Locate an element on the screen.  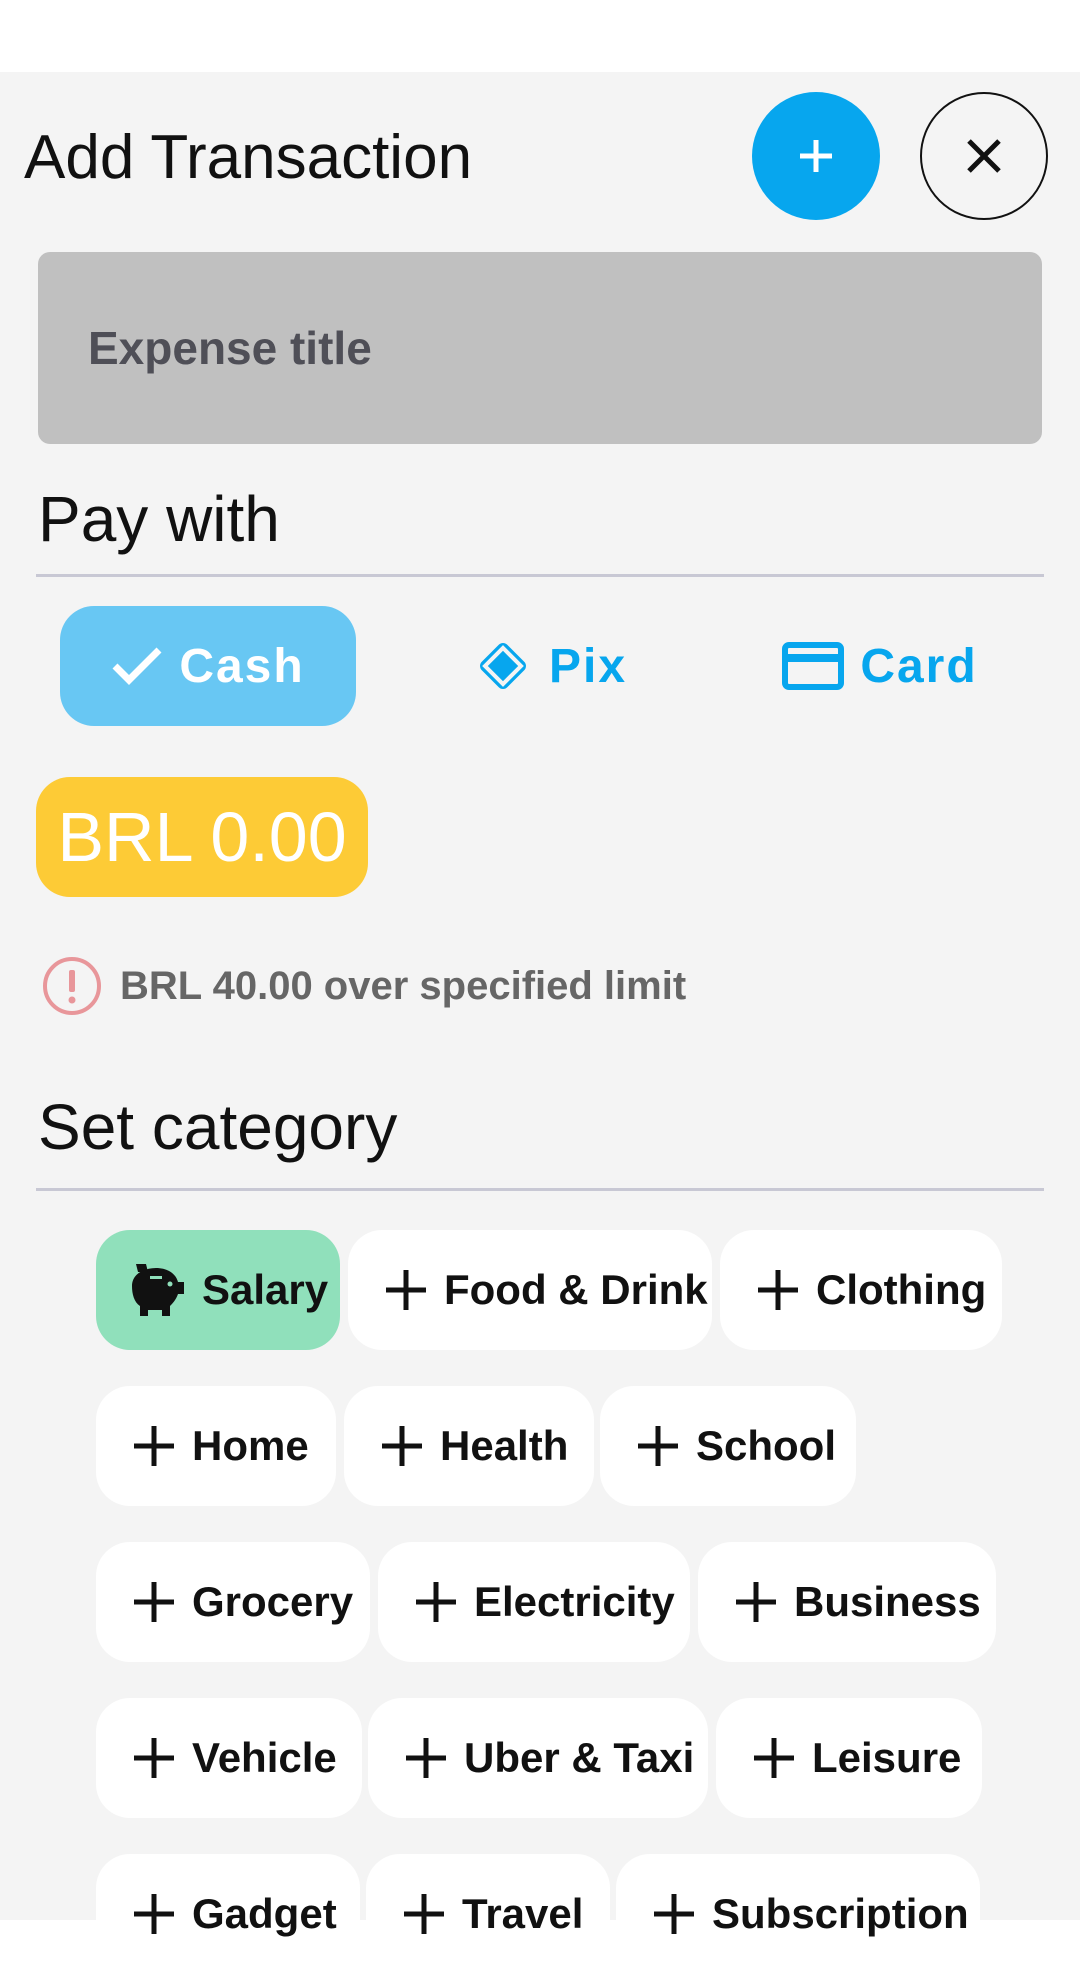
pay-option-cash: Cash is located at coordinates (208, 666).